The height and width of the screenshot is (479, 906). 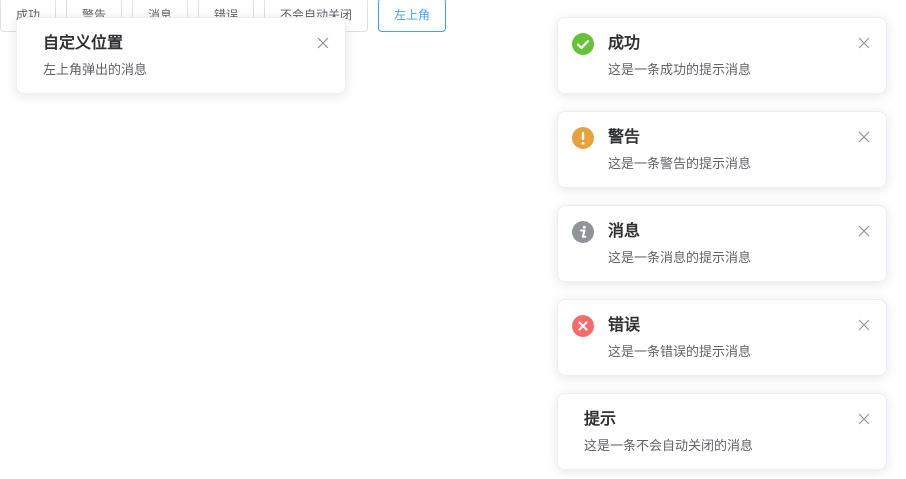 I want to click on success-notification: 成功 这是一条成功的提示消息, so click(x=722, y=55).